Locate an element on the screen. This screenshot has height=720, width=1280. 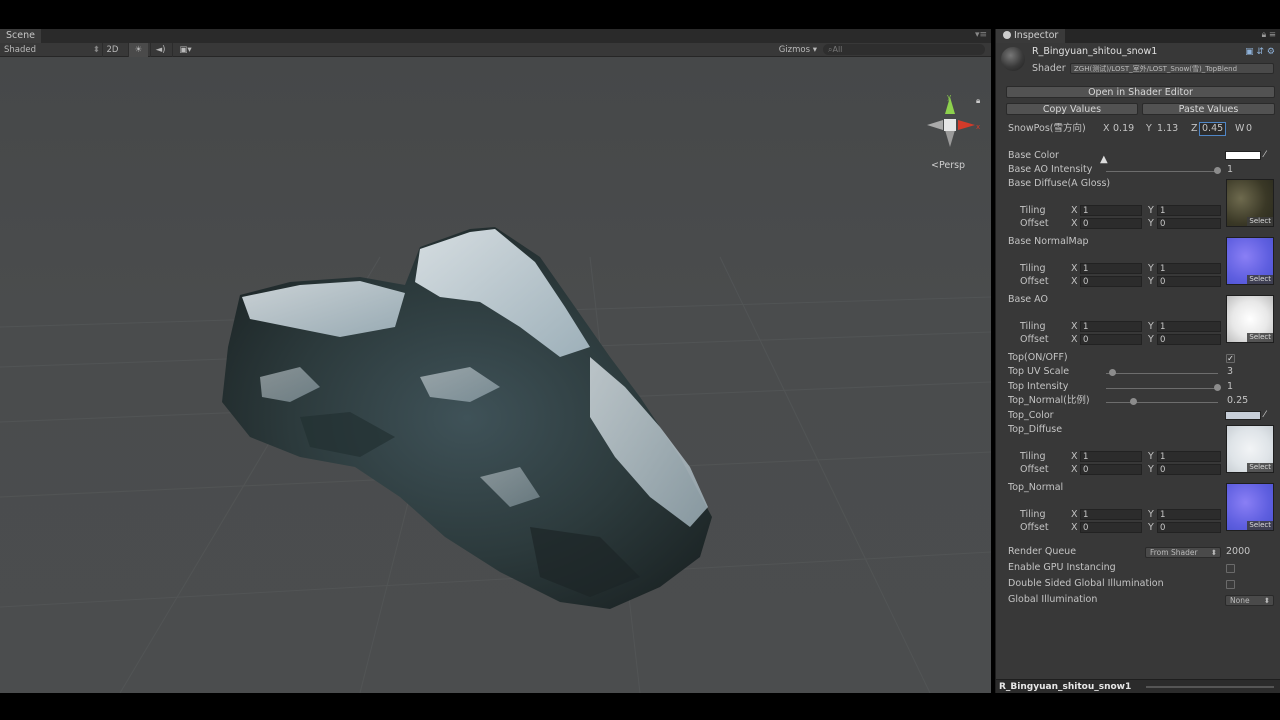
top-intensity-slider-knob is located at coordinates (1217, 387).